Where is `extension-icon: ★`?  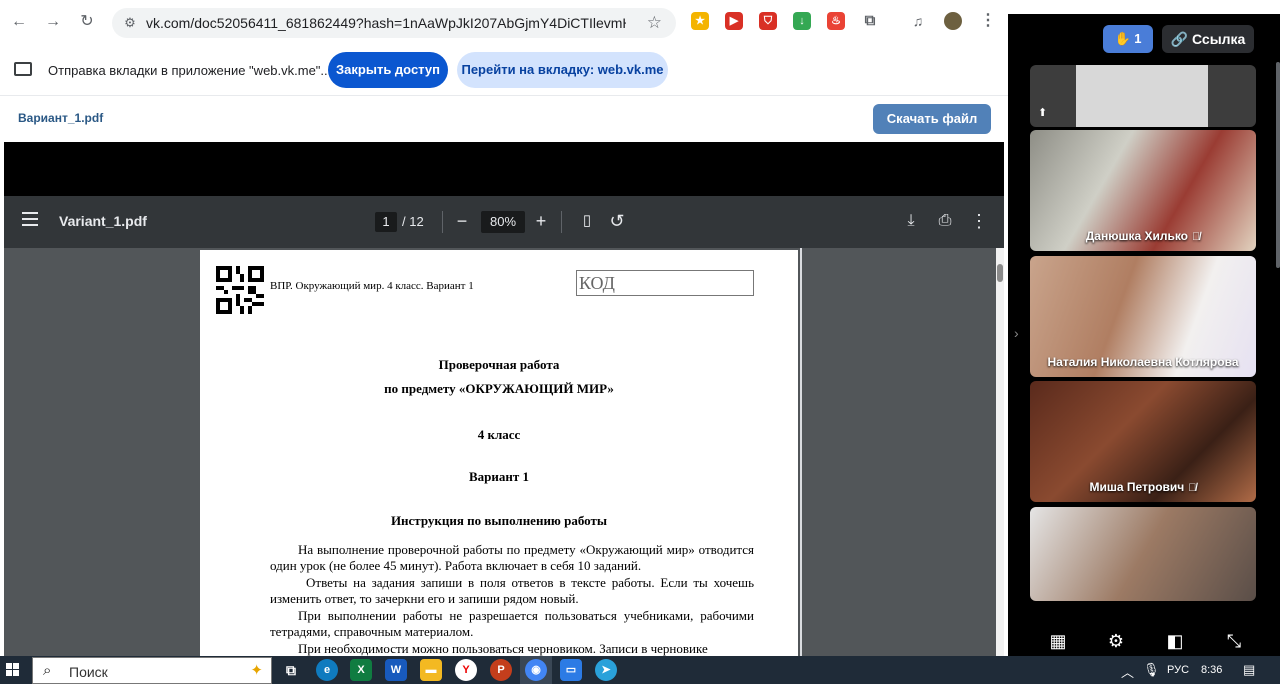
extension-icon: ★ is located at coordinates (700, 21).